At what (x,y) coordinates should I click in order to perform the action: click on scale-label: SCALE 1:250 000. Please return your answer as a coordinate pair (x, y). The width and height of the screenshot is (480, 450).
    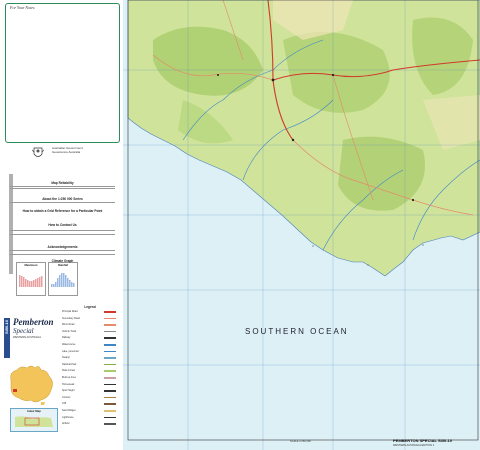
    Looking at the image, I should click on (300, 441).